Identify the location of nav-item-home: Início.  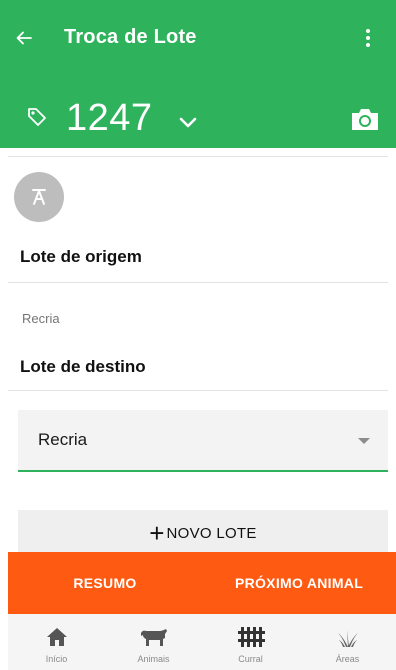
(56, 642).